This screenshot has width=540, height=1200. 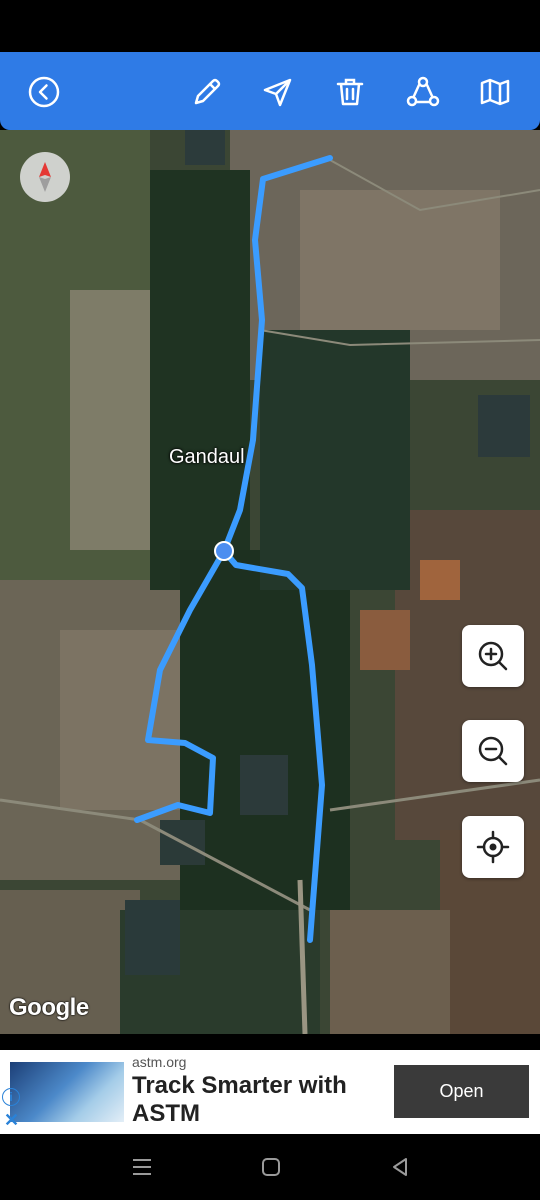 I want to click on place-label: Gandaul, so click(x=207, y=457).